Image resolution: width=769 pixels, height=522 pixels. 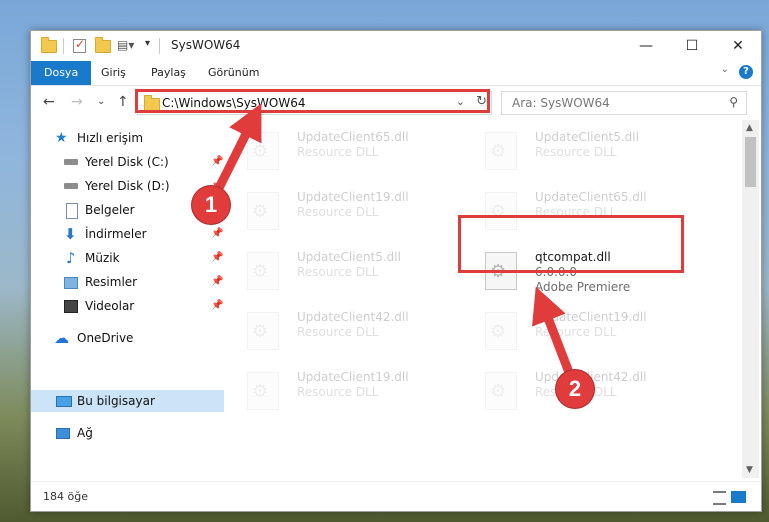 What do you see at coordinates (646, 46) in the screenshot?
I see `minimize-button: —` at bounding box center [646, 46].